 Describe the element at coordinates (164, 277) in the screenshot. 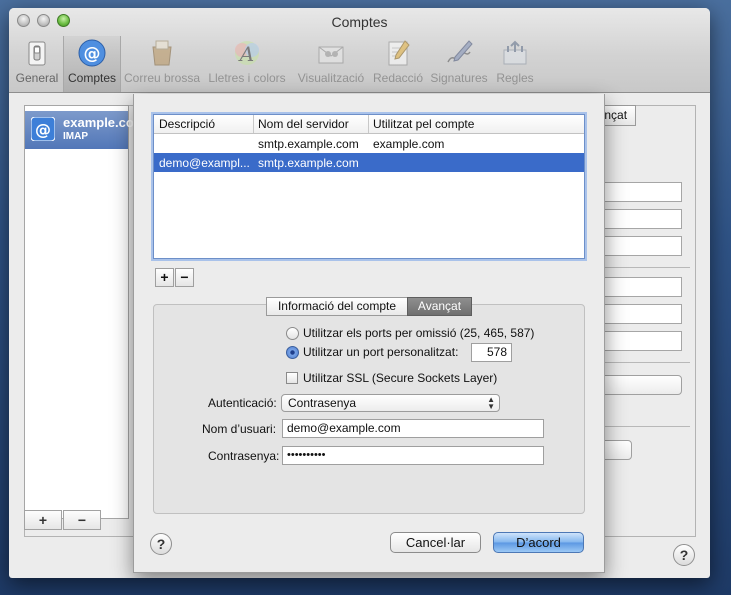

I see `add-server-button: +` at that location.